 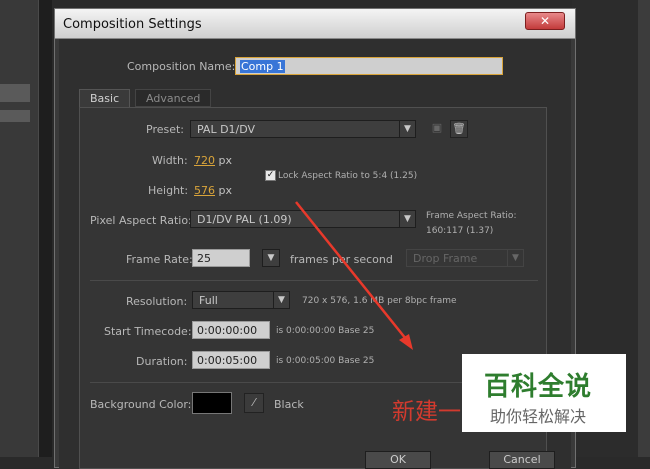 What do you see at coordinates (471, 216) in the screenshot?
I see `frame-aspect-label: Frame Aspect Ratio:` at bounding box center [471, 216].